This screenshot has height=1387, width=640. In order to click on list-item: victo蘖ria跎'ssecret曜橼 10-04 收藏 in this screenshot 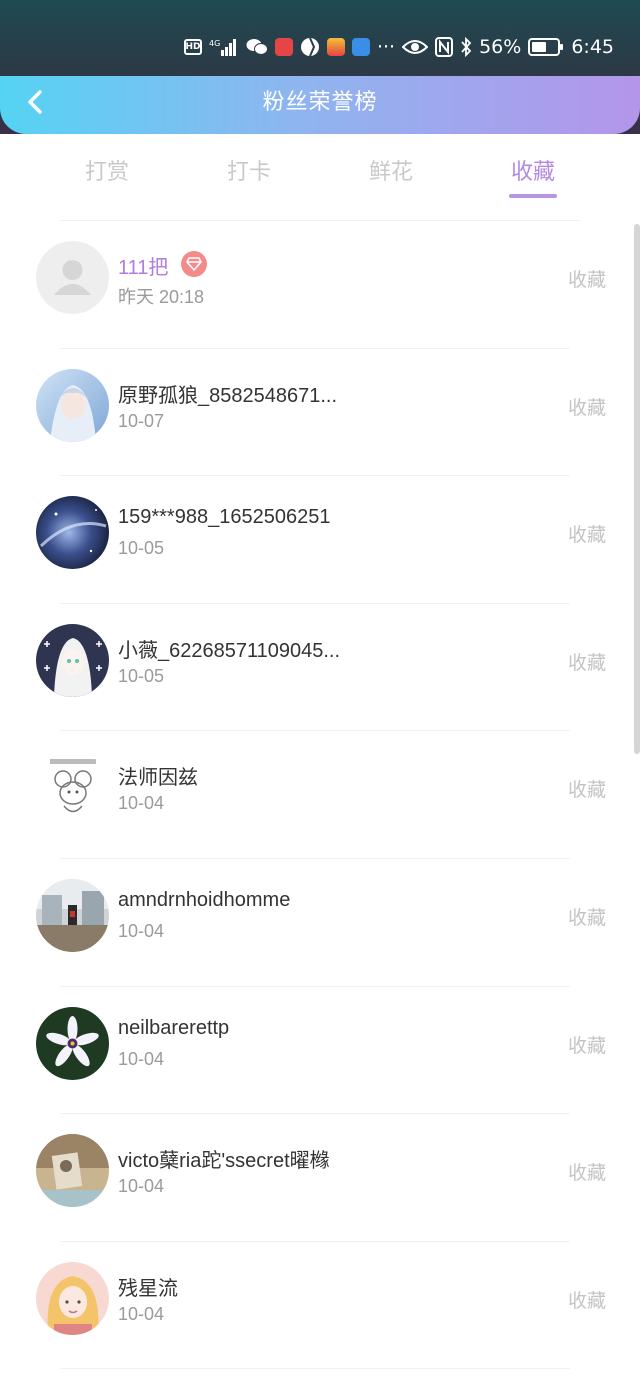, I will do `click(315, 1178)`.